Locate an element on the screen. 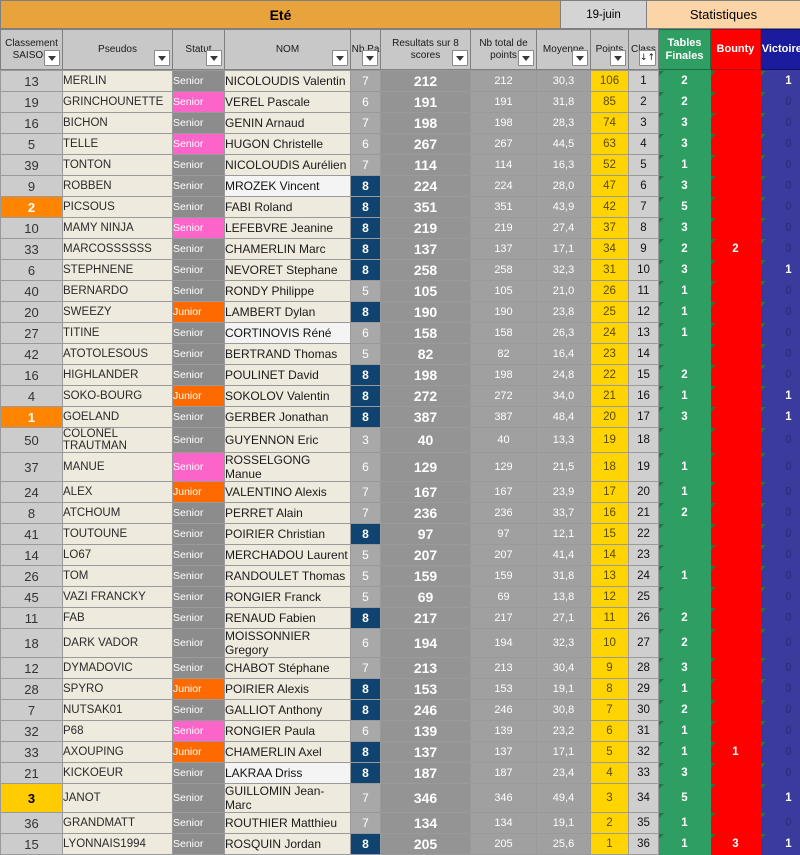  cell-resultats-sur-8-scores: 167 is located at coordinates (426, 492).